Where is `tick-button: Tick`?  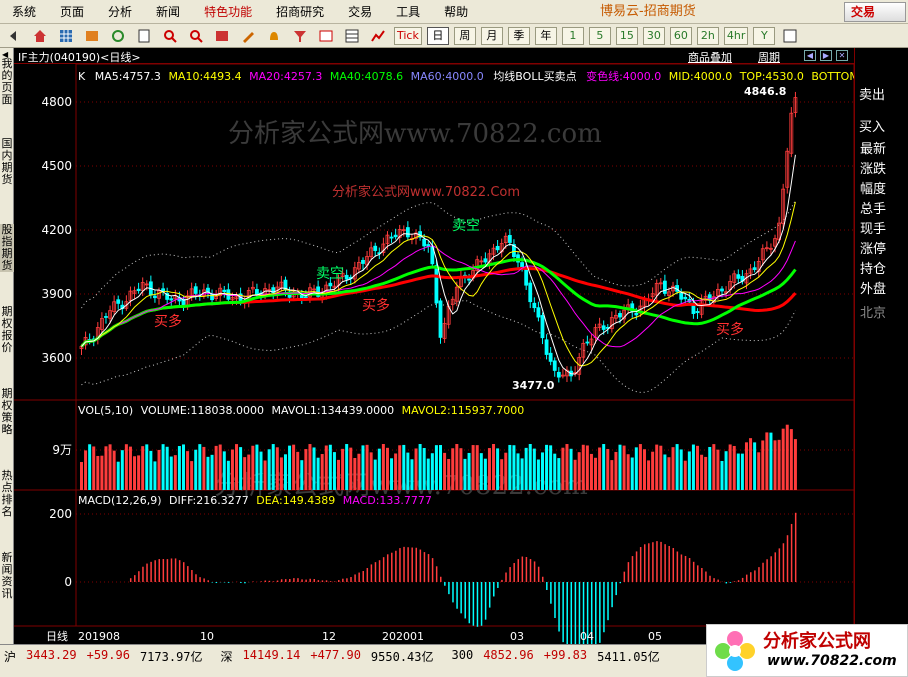 tick-button: Tick is located at coordinates (408, 35).